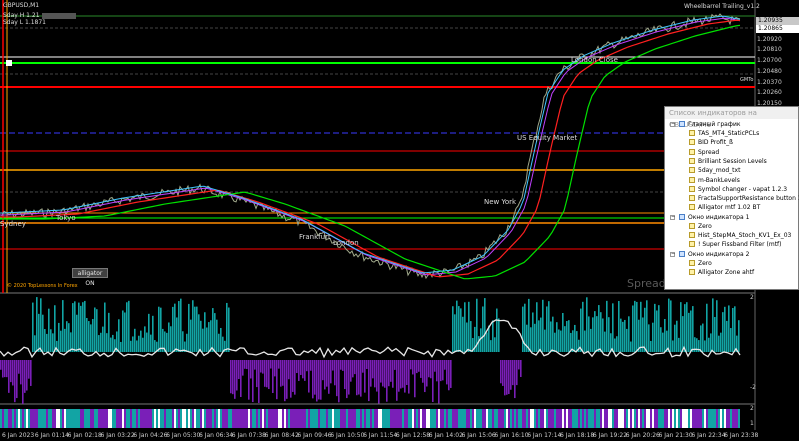 This screenshot has width=799, height=441. I want to click on indicator-item: Alligator Zone ahtf, so click(721, 272).